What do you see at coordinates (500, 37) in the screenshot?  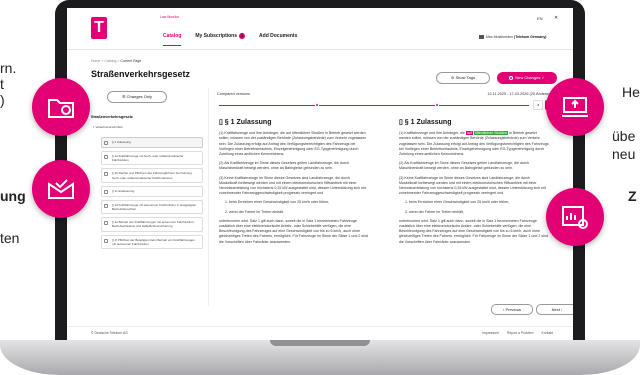 I see `user-name: Max Mustermann` at bounding box center [500, 37].